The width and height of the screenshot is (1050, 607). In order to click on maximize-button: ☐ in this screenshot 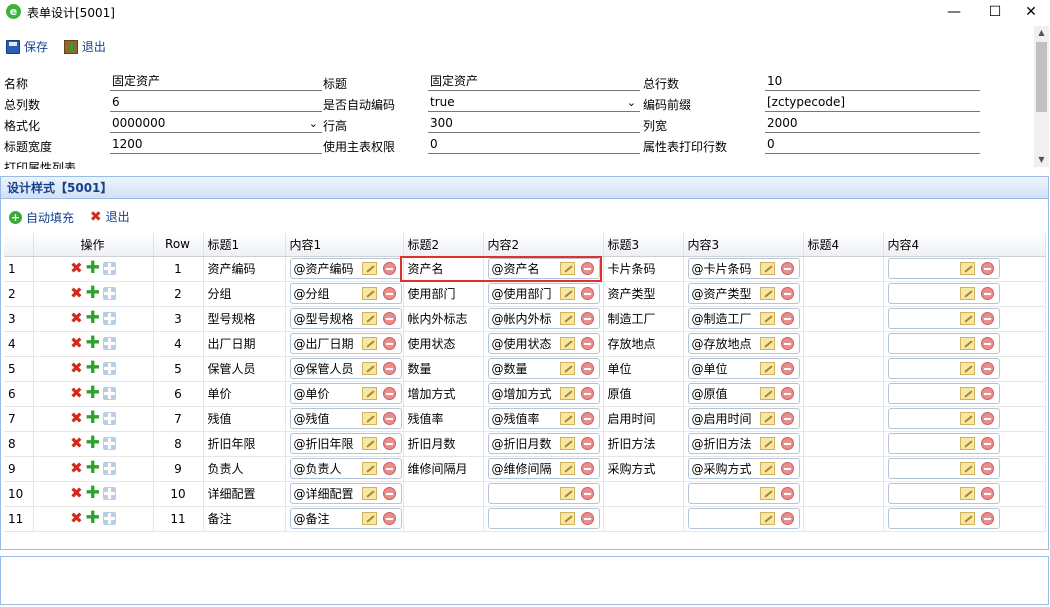, I will do `click(995, 12)`.